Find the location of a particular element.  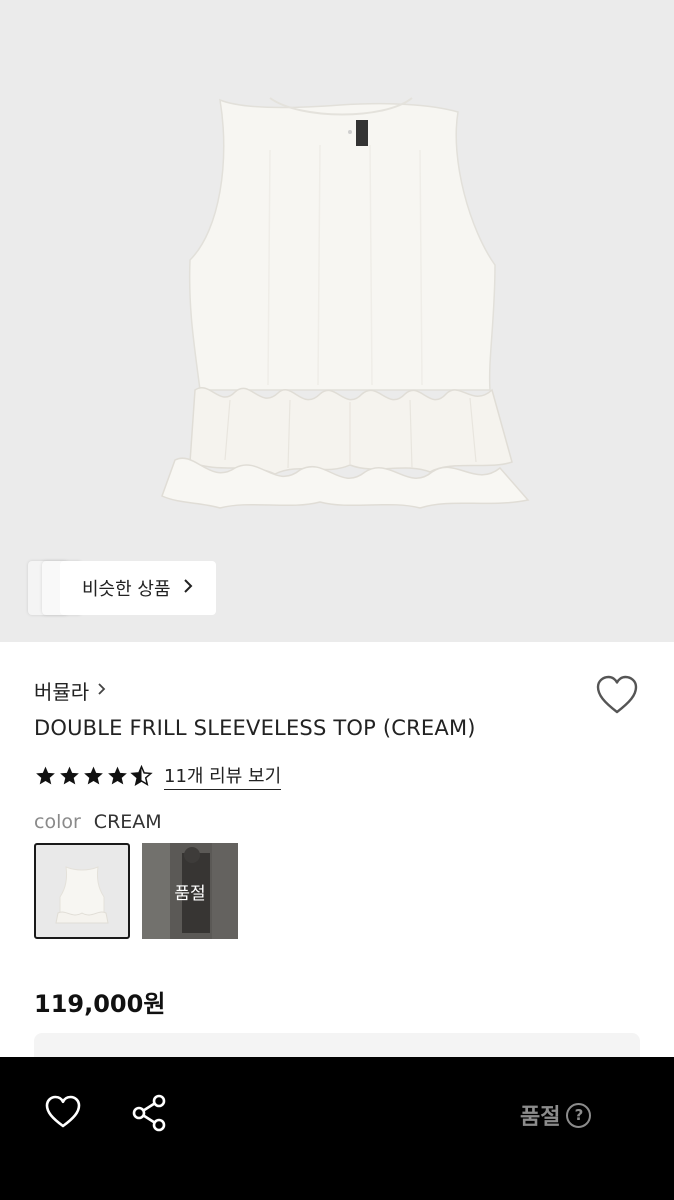

bottom-action-bar: 품절 ? is located at coordinates (337, 1128).